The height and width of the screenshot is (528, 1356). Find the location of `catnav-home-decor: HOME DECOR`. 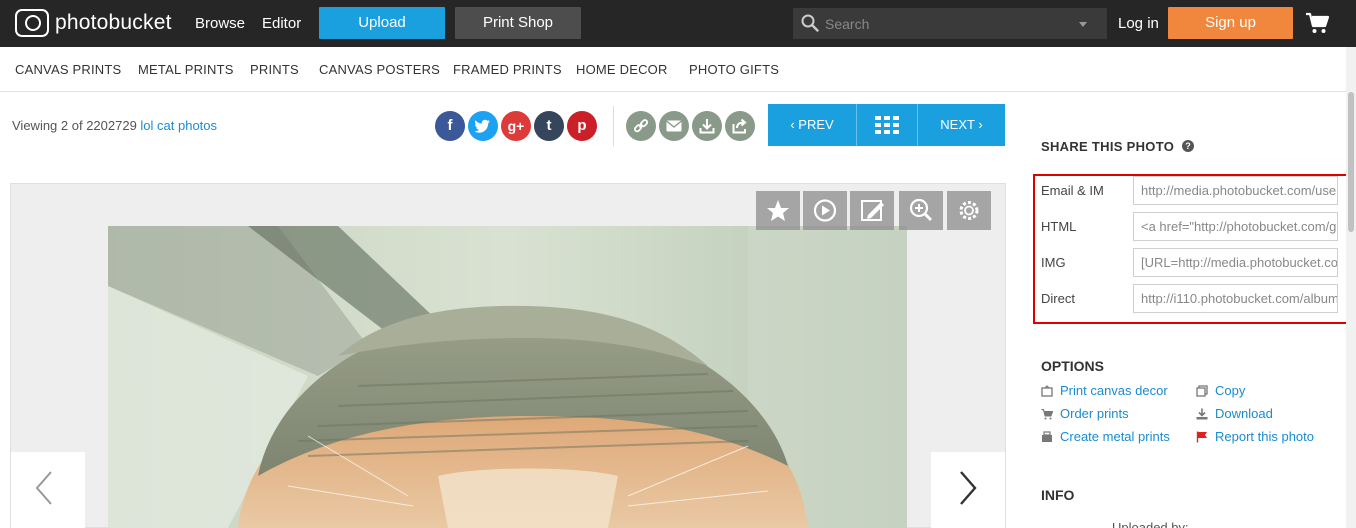

catnav-home-decor: HOME DECOR is located at coordinates (622, 69).